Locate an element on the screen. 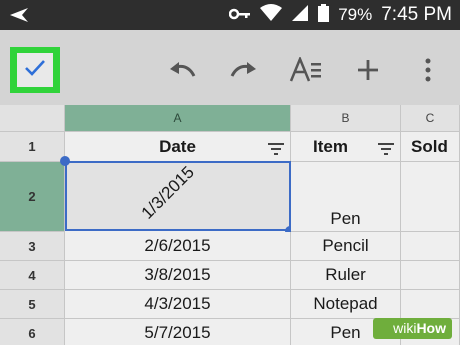  cell-b2-value: Pen is located at coordinates (345, 218).